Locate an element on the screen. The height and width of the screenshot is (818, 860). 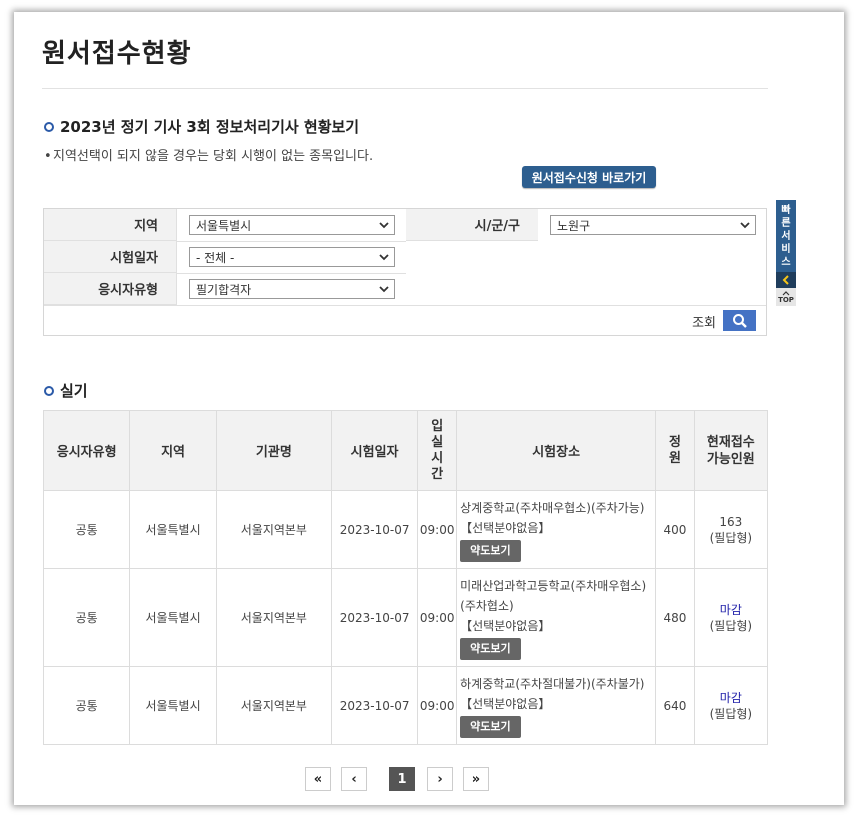
quick-service-panel: 빠 른 서 비 스 TOP is located at coordinates (786, 253).